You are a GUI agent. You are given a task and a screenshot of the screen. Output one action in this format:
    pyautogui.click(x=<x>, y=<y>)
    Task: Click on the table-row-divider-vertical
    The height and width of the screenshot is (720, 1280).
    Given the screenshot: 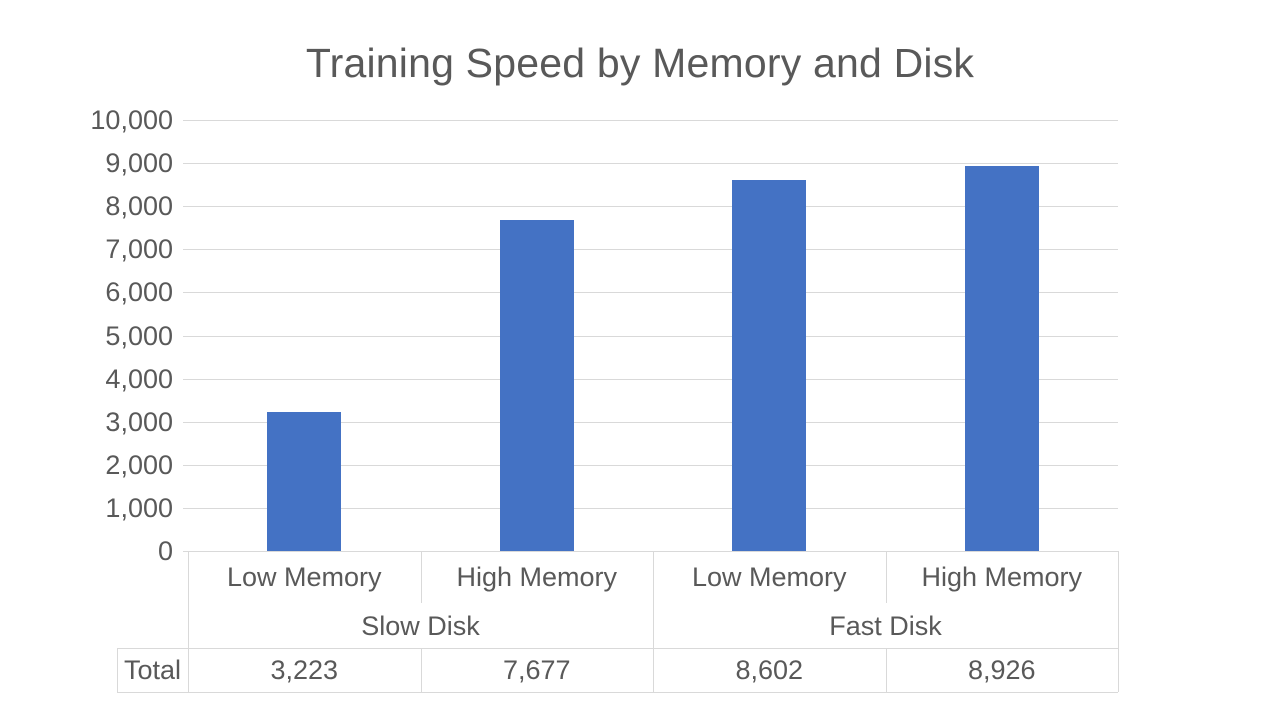 What is the action you would take?
    pyautogui.click(x=1118, y=670)
    